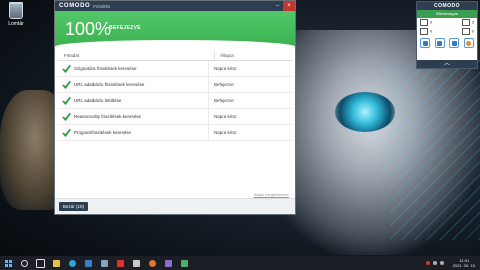 The height and width of the screenshot is (270, 480). I want to click on taskbar: 11:01 2021. 05. 15., so click(240, 263).